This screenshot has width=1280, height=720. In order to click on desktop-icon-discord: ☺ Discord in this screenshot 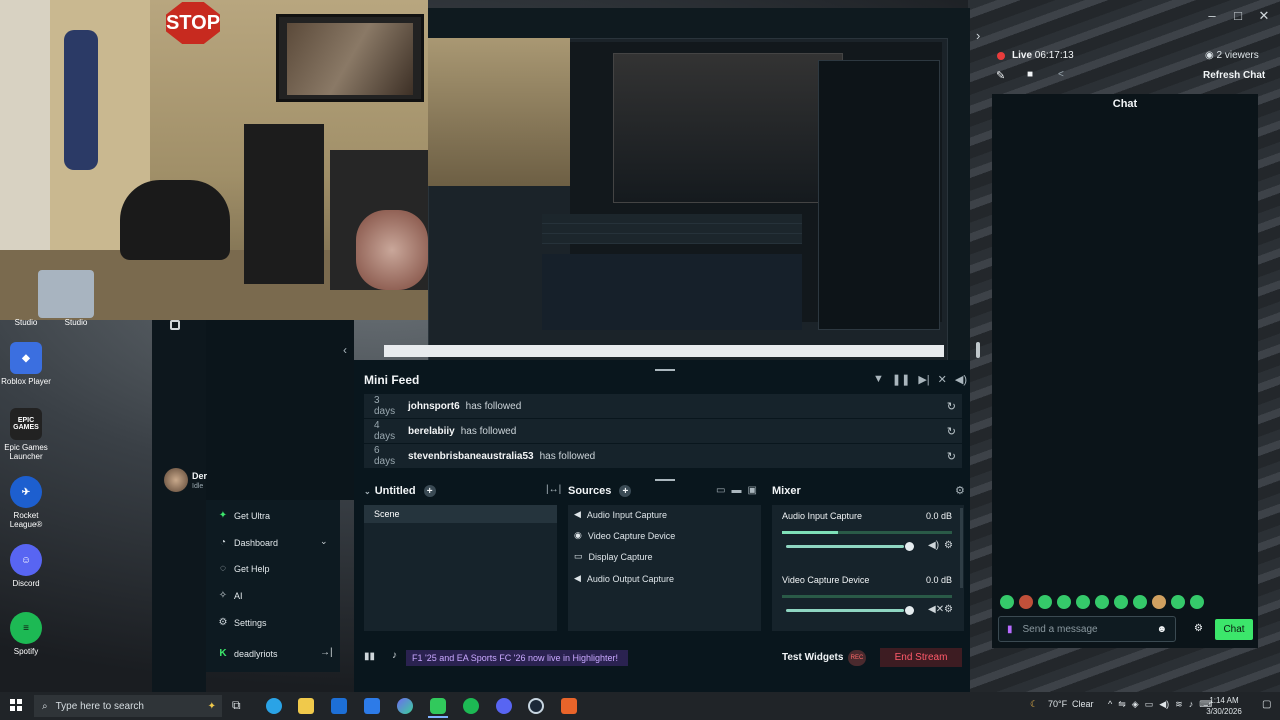, I will do `click(26, 566)`.